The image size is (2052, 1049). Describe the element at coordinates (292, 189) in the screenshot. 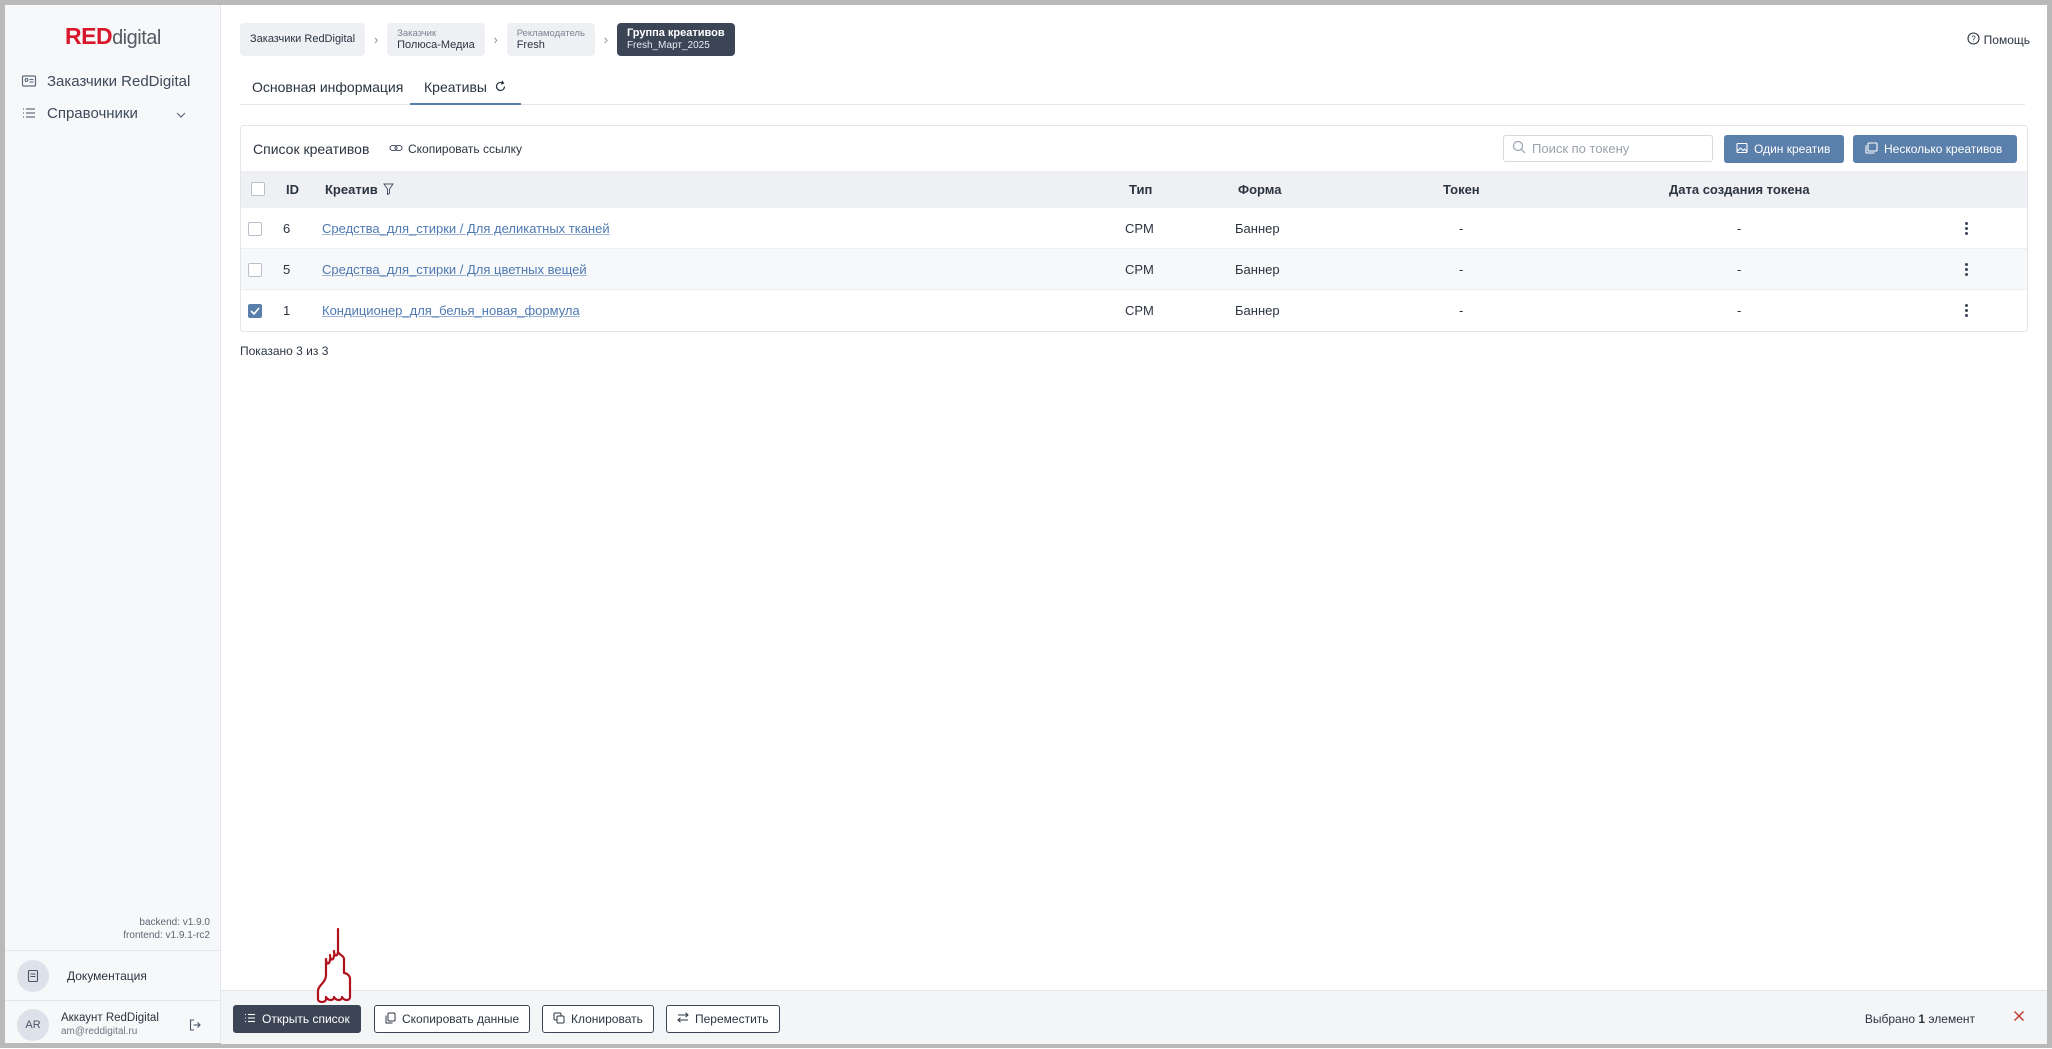

I see `col-id: ID` at that location.